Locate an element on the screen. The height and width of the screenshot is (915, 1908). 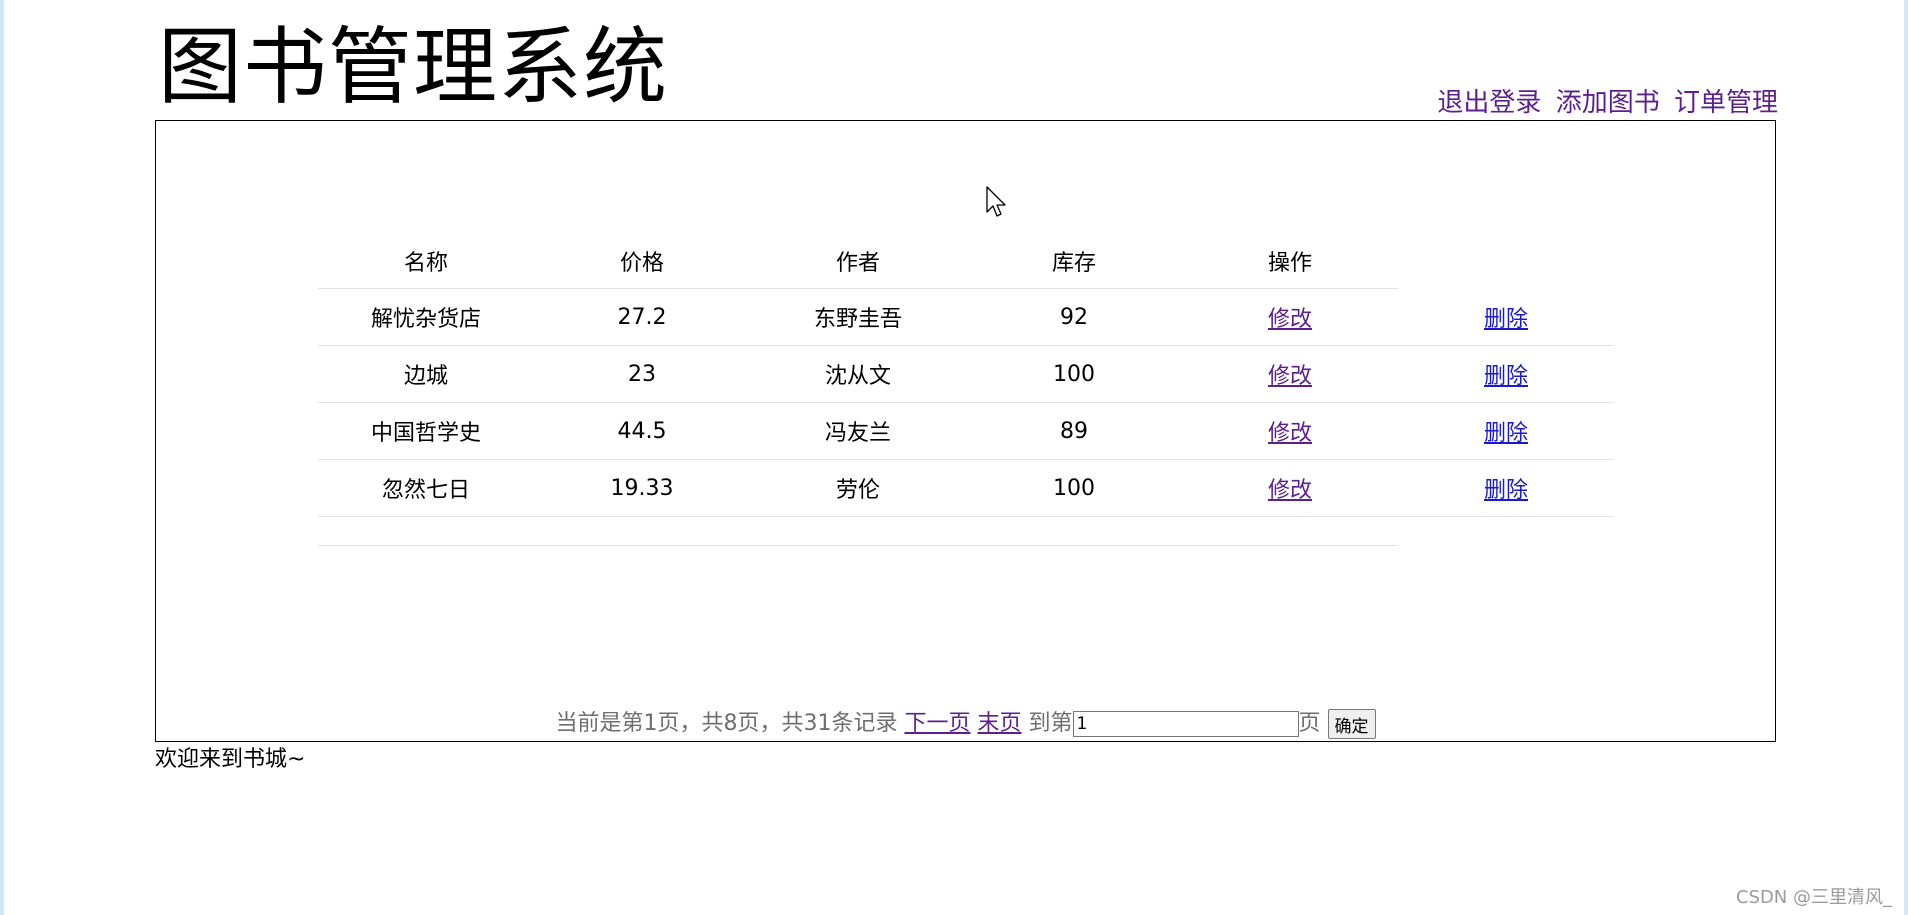
book-stock: 92 is located at coordinates (1074, 317).